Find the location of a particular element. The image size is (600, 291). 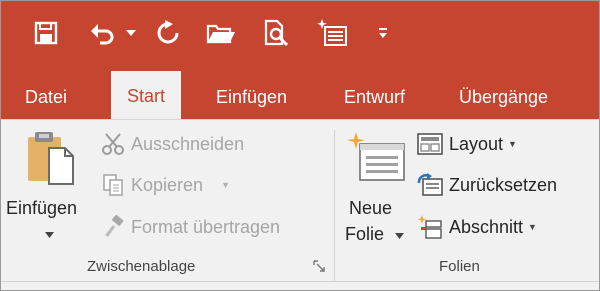

undo-dropdown-icon is located at coordinates (131, 33).